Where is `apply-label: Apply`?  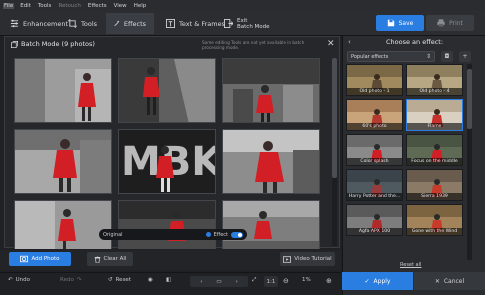 apply-label: Apply is located at coordinates (382, 281).